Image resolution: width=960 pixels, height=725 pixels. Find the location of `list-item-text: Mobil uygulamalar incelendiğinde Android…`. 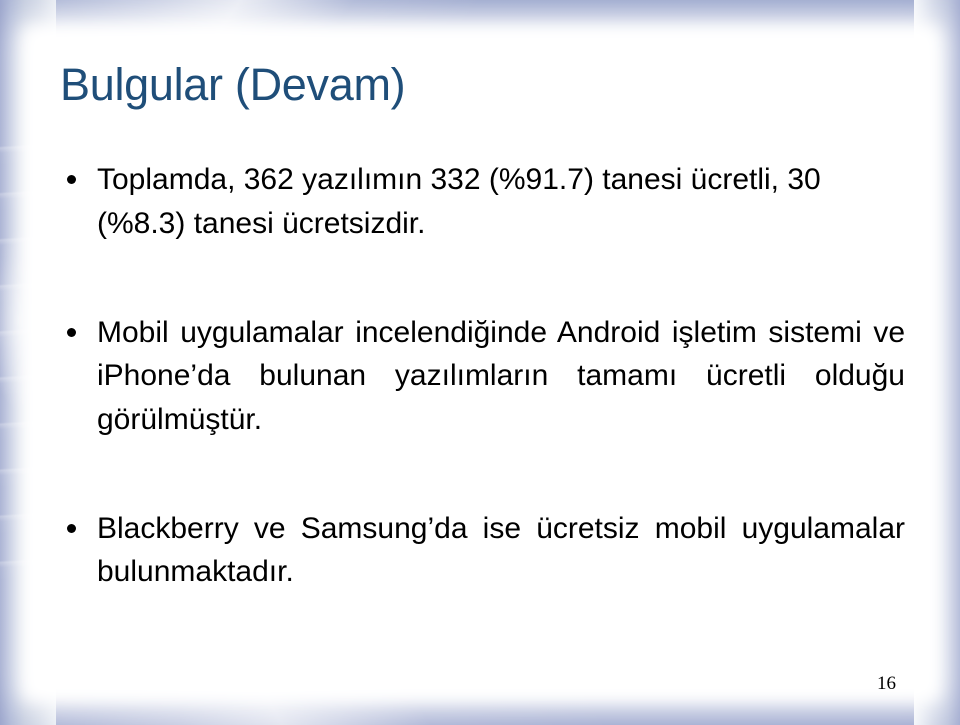

list-item-text: Mobil uygulamalar incelendiğinde Android… is located at coordinates (501, 375).